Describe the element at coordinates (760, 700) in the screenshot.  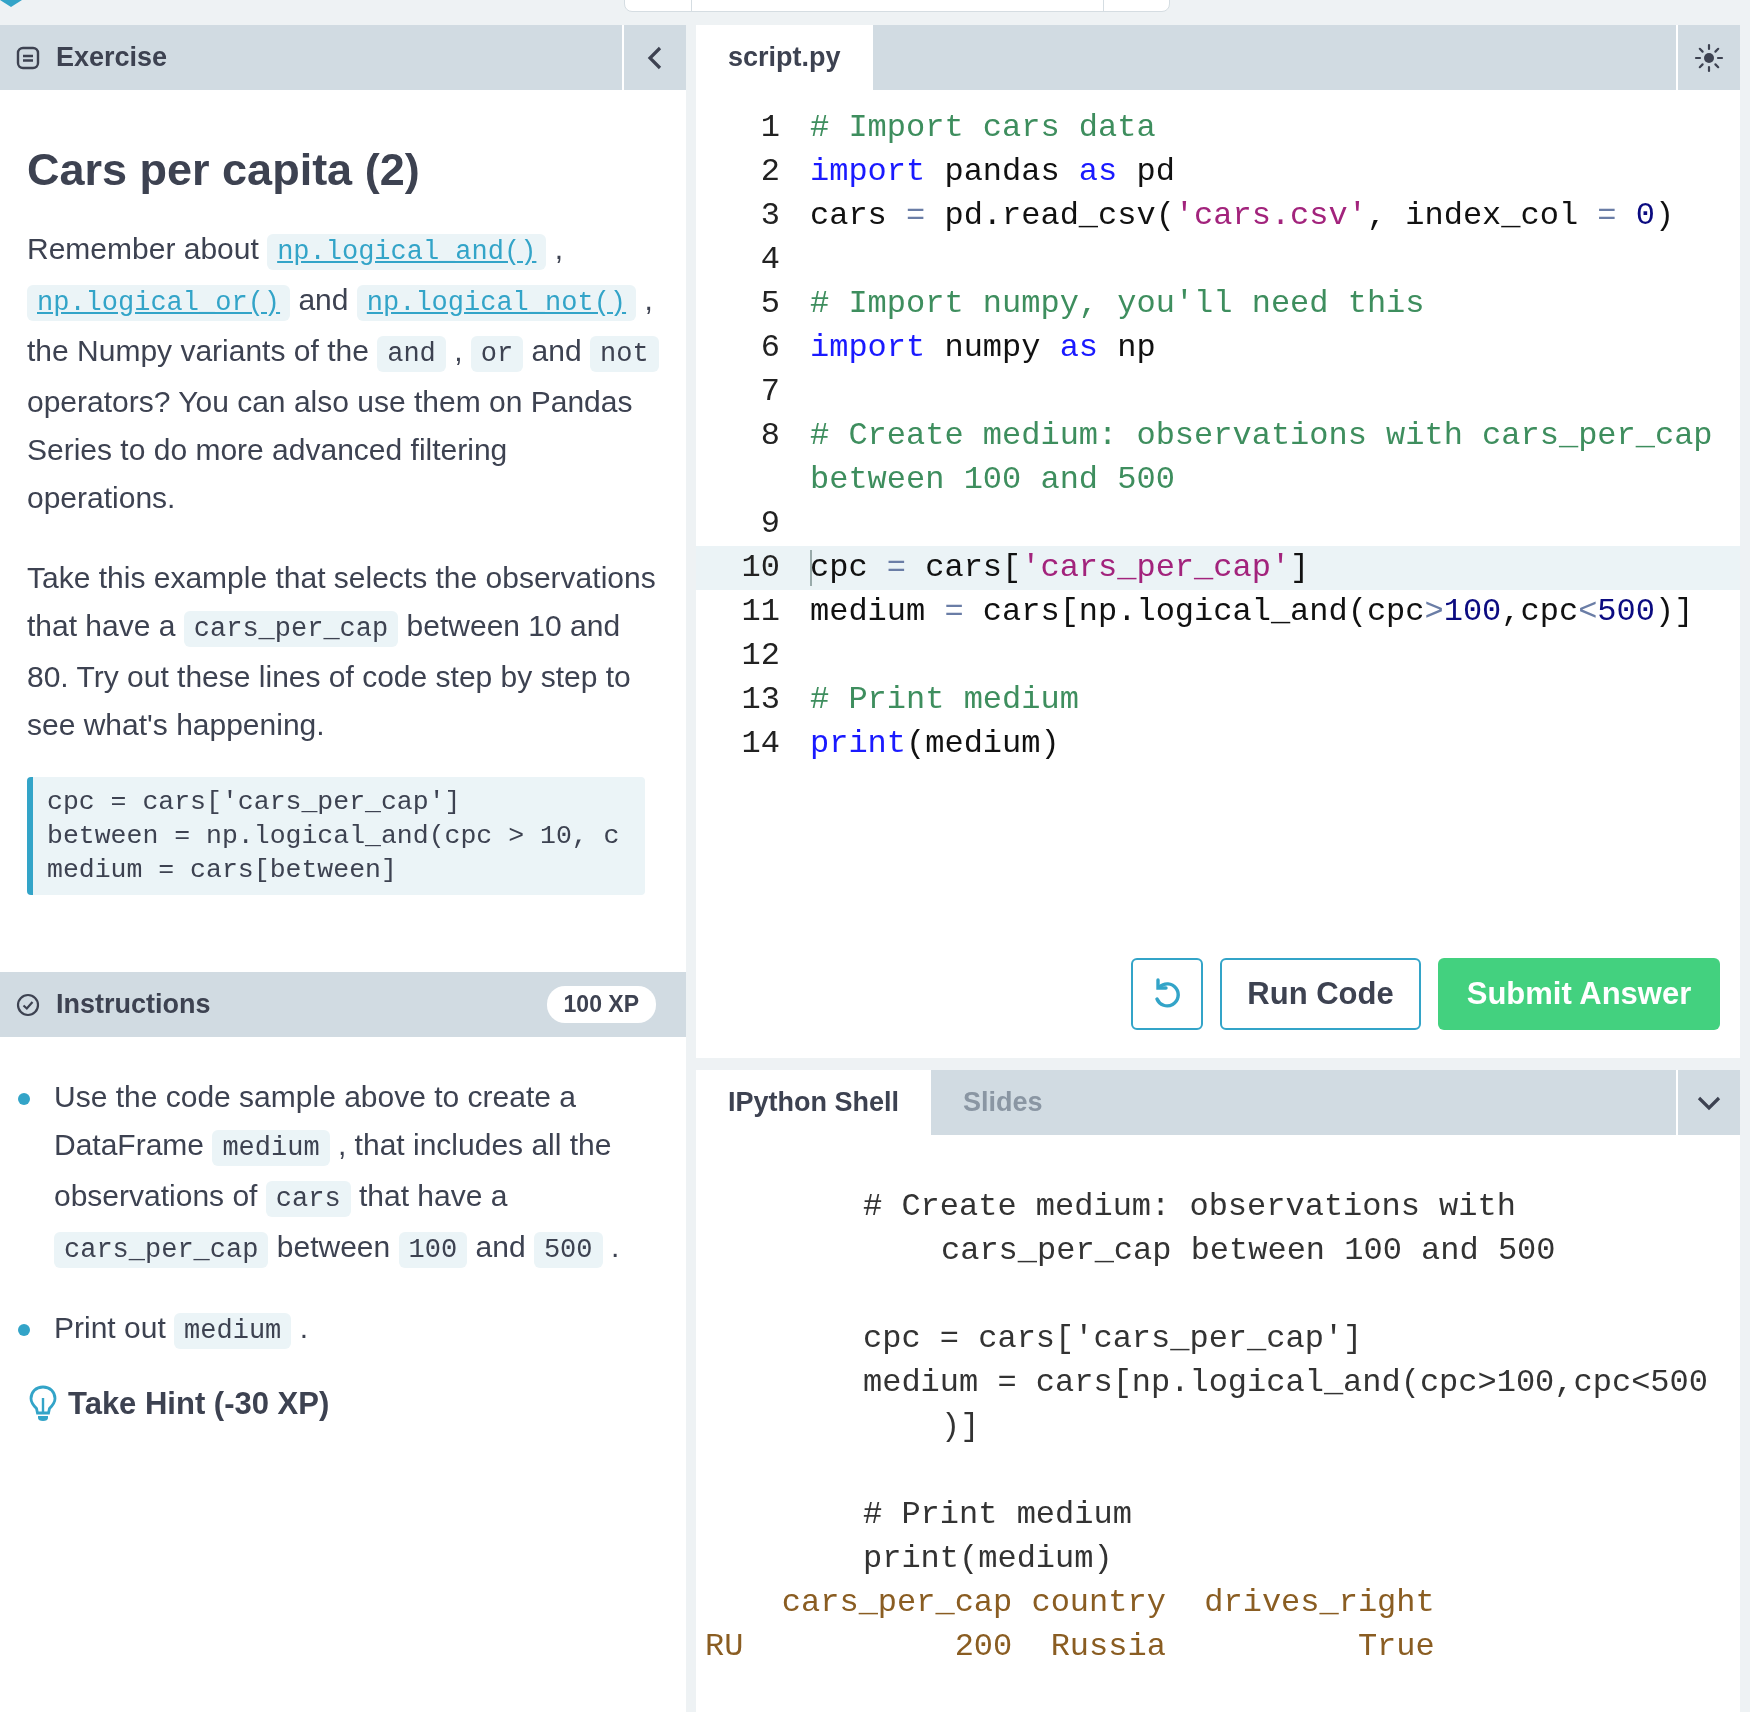
I see `line-number: 13` at that location.